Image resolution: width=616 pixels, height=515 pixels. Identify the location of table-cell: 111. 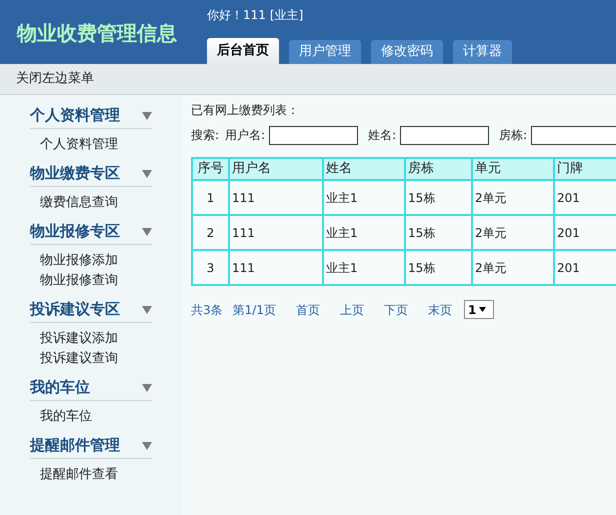
(276, 267).